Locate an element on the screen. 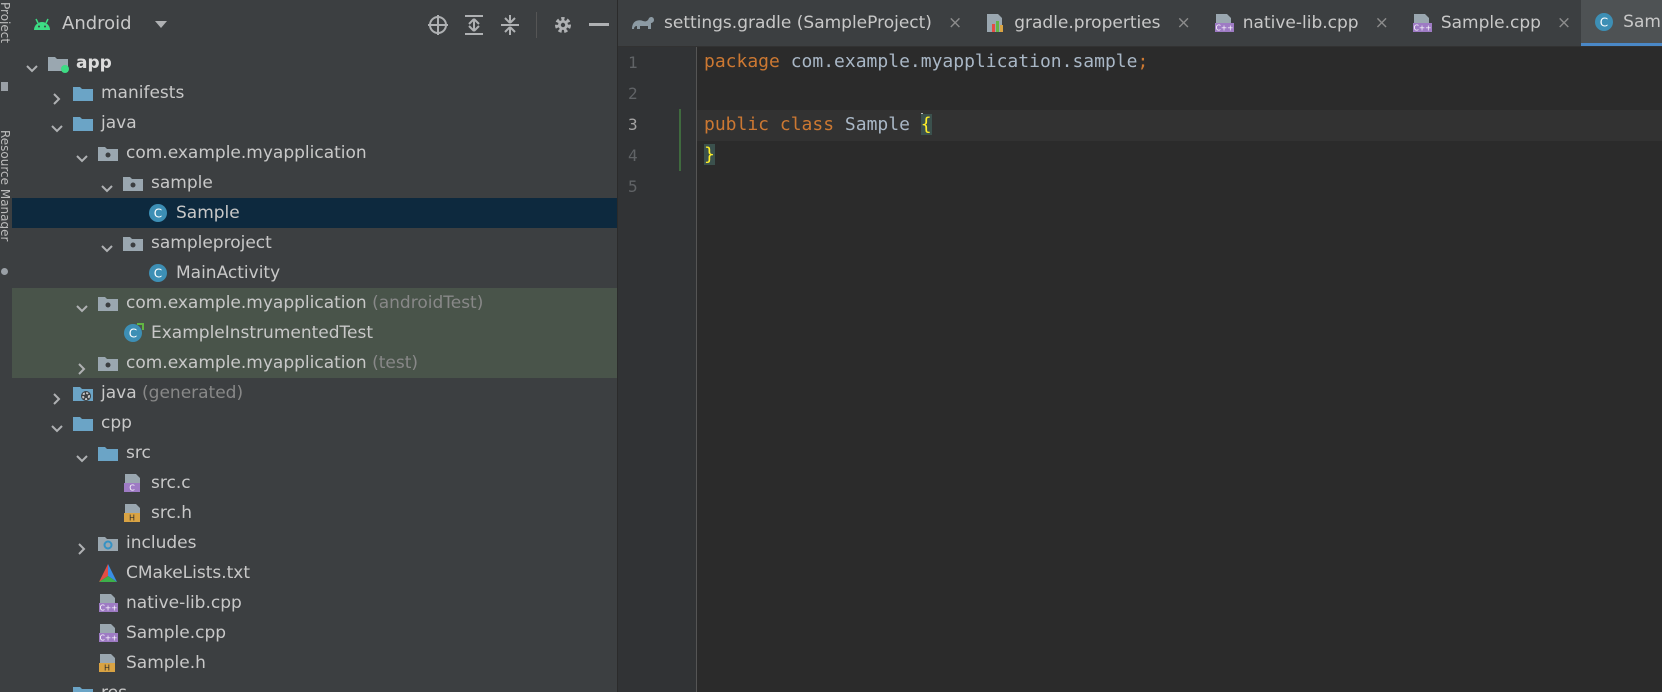 The width and height of the screenshot is (1662, 692). keyword-package: package is located at coordinates (742, 61).